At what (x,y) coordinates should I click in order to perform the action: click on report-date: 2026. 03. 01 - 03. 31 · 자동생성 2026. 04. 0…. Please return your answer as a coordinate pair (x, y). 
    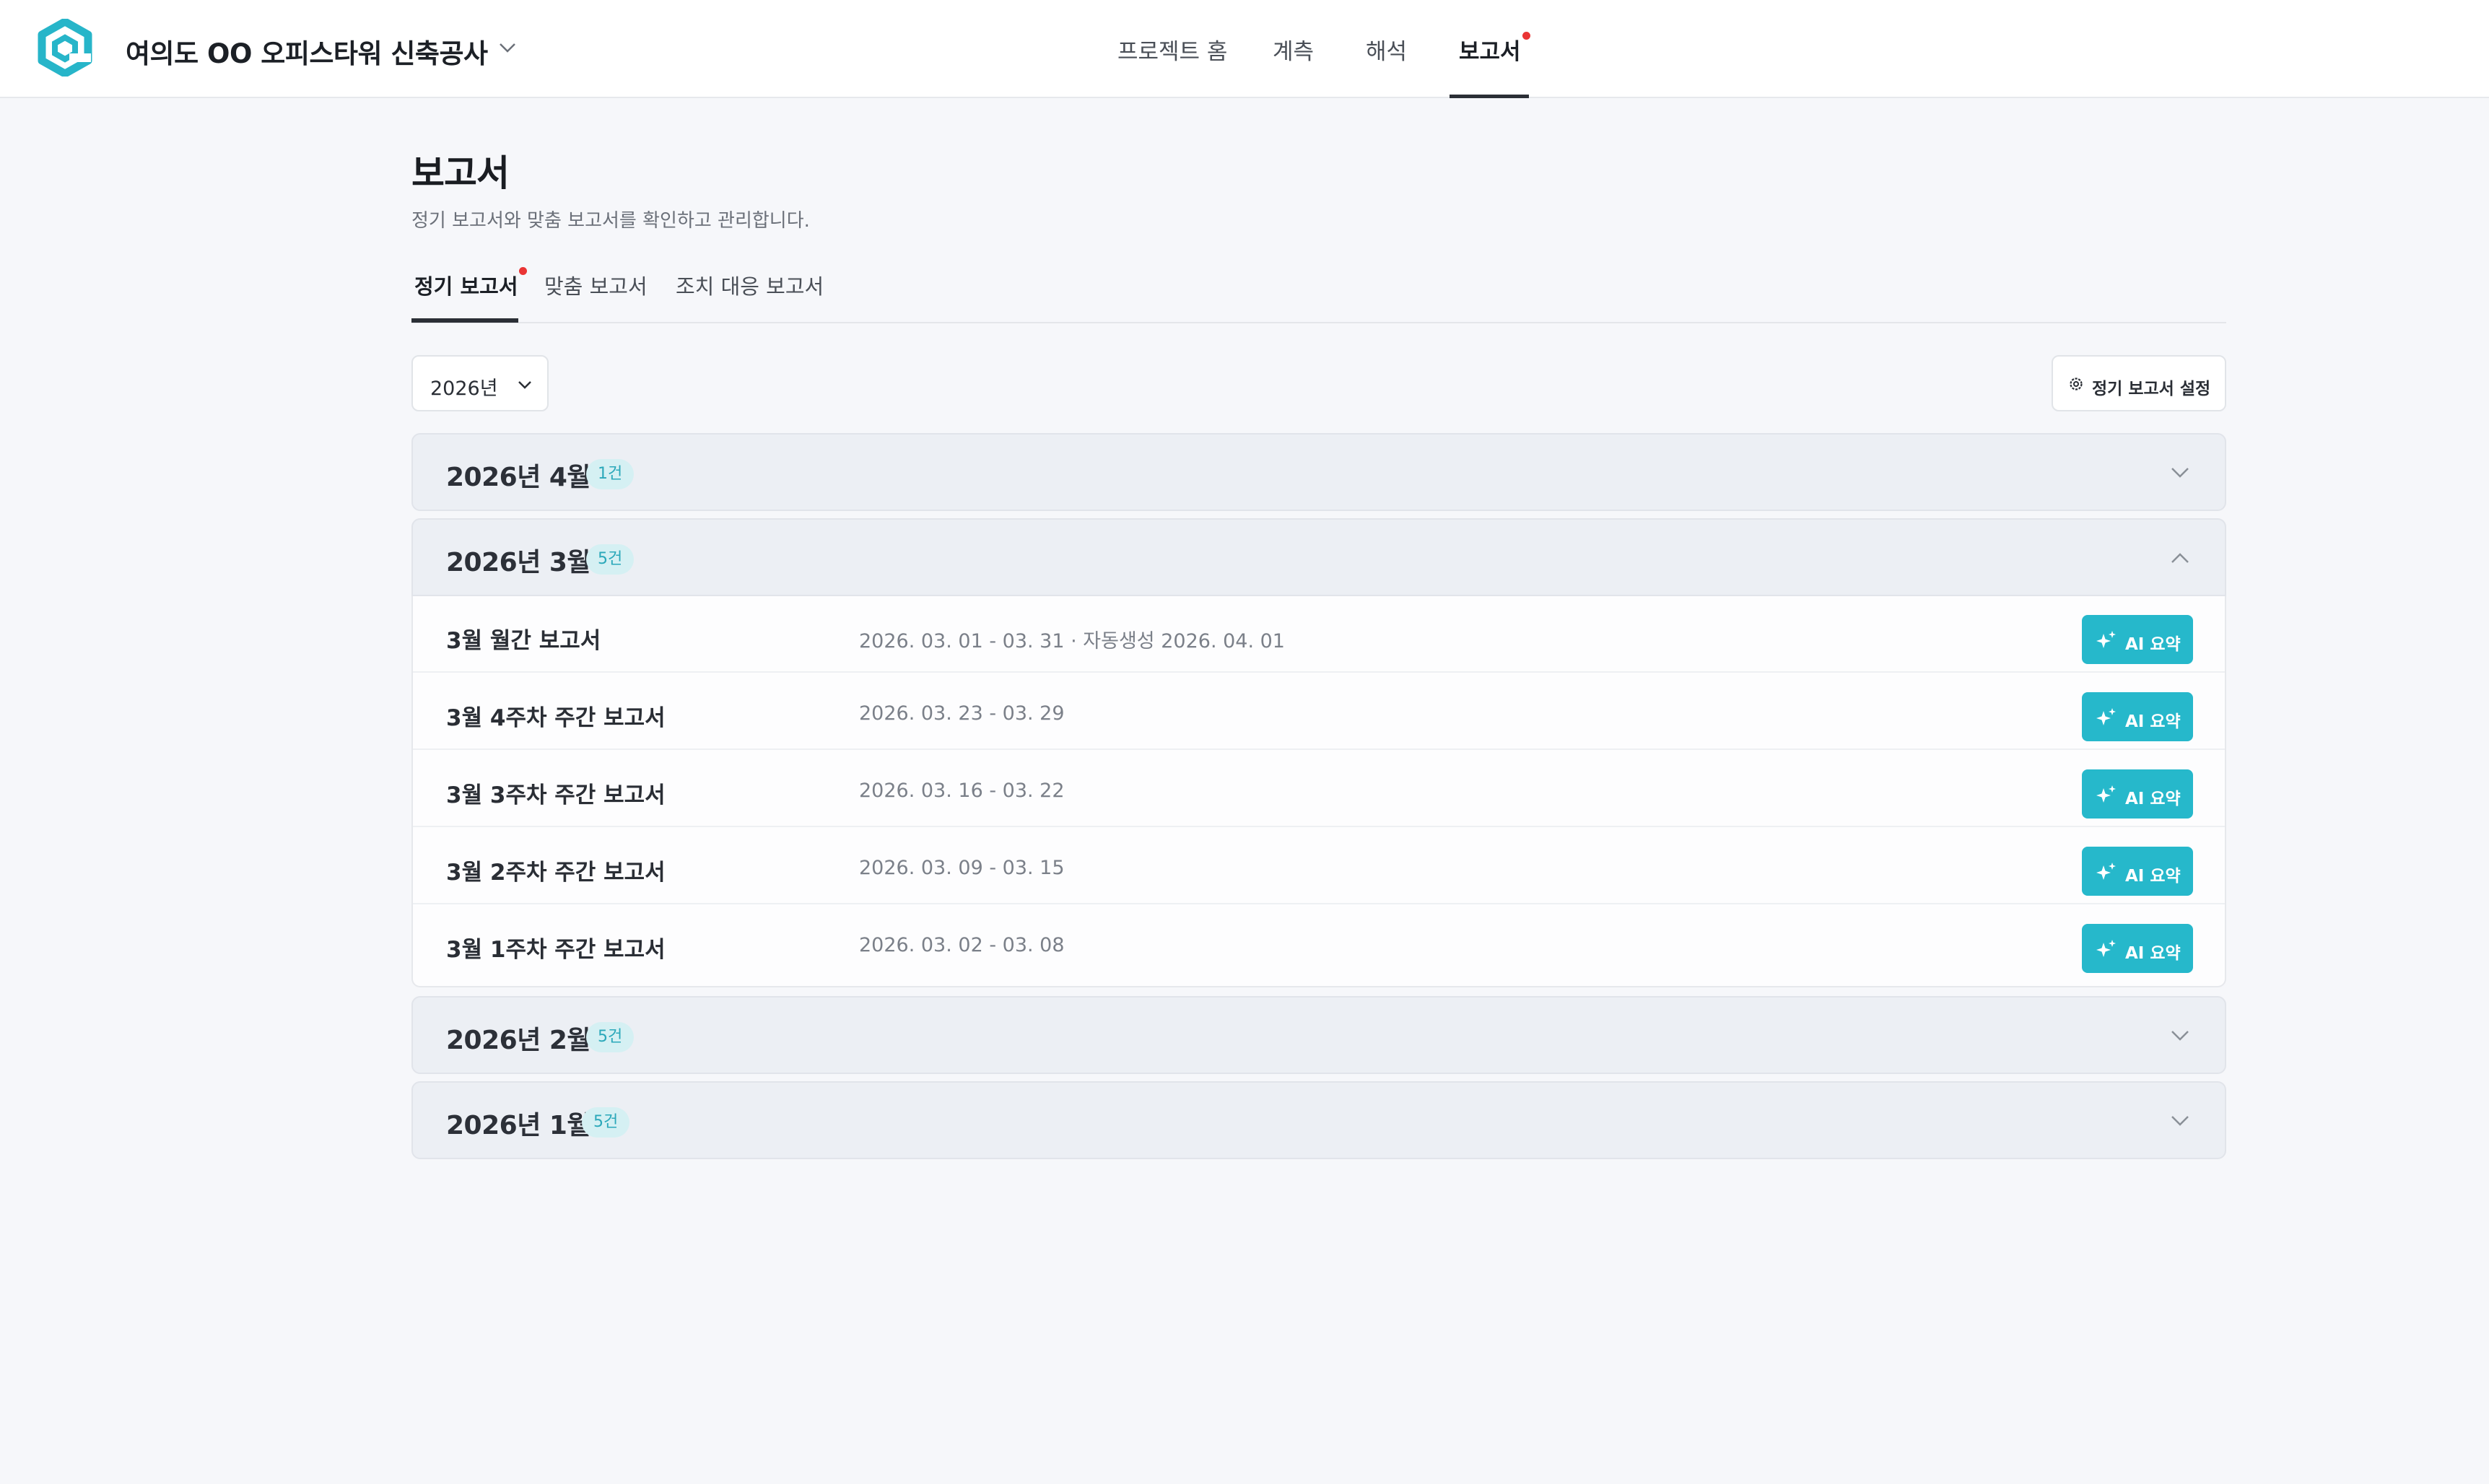
    Looking at the image, I should click on (1072, 641).